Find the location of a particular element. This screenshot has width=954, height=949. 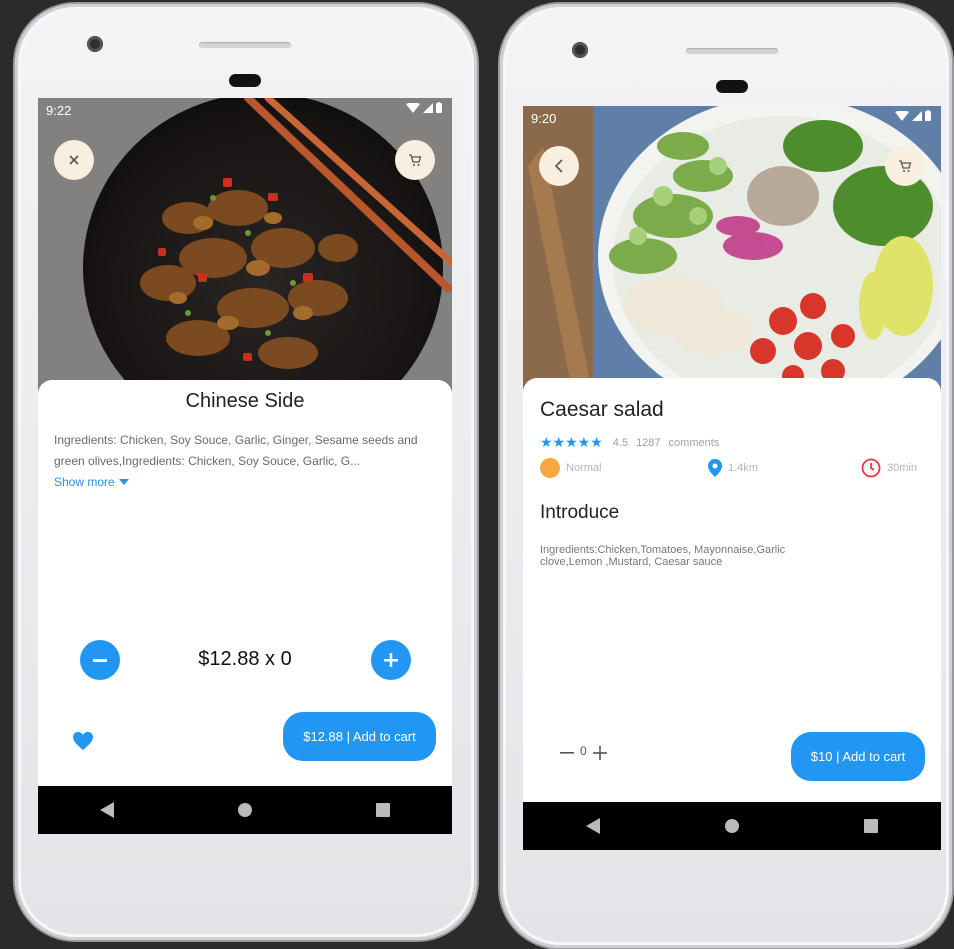

status-time: 9:20 is located at coordinates (544, 118).